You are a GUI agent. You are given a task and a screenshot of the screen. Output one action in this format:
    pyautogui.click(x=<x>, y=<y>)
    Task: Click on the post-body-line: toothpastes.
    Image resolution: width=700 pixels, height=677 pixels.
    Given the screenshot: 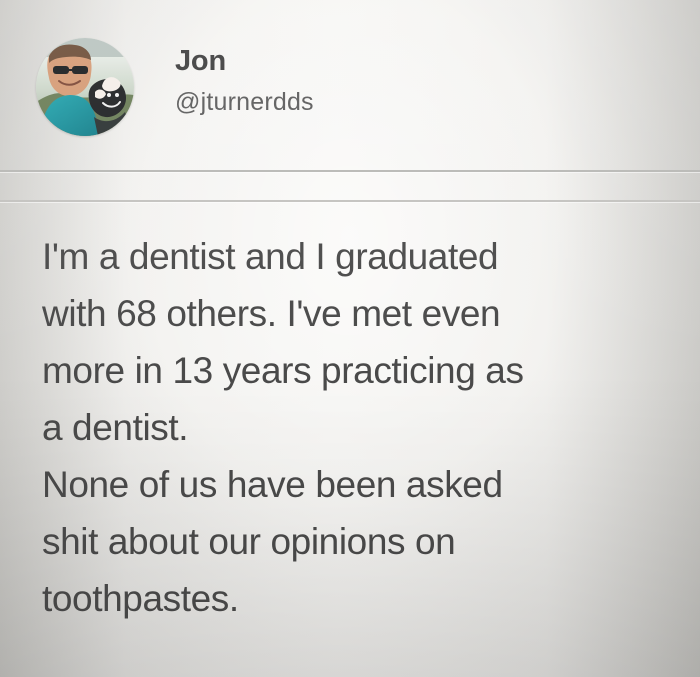 What is the action you would take?
    pyautogui.click(x=140, y=598)
    